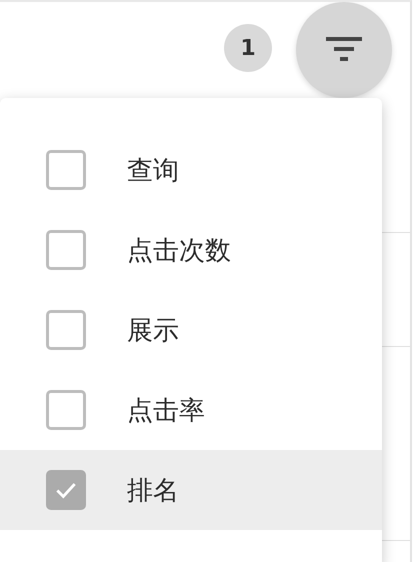 Image resolution: width=416 pixels, height=562 pixels. What do you see at coordinates (191, 170) in the screenshot?
I see `menu-item: 查询` at bounding box center [191, 170].